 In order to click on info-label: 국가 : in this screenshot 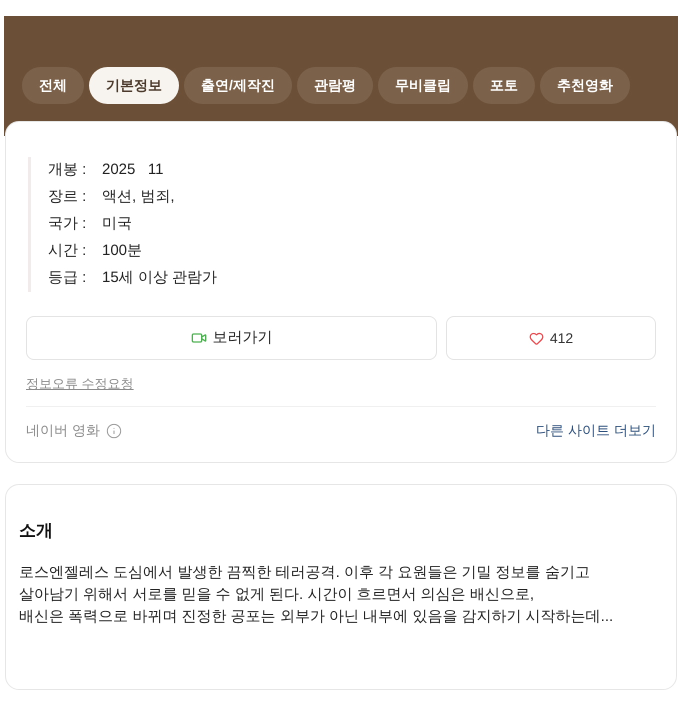, I will do `click(68, 224)`.